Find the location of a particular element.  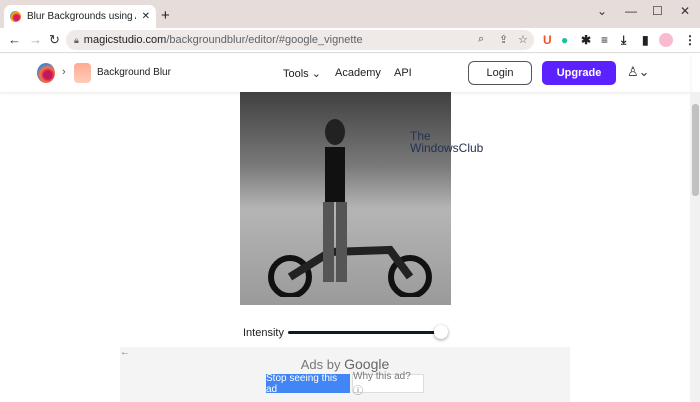

intensity-slider is located at coordinates (364, 332).